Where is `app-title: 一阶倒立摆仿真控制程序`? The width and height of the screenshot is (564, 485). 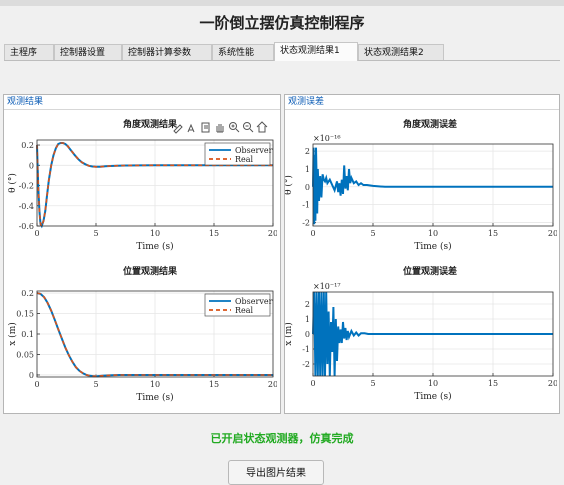 app-title: 一阶倒立摆仿真控制程序 is located at coordinates (282, 23).